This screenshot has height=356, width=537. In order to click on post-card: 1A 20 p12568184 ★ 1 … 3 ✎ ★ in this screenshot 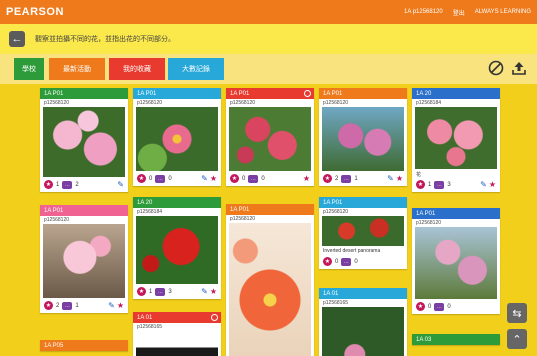, I will do `click(177, 248)`.